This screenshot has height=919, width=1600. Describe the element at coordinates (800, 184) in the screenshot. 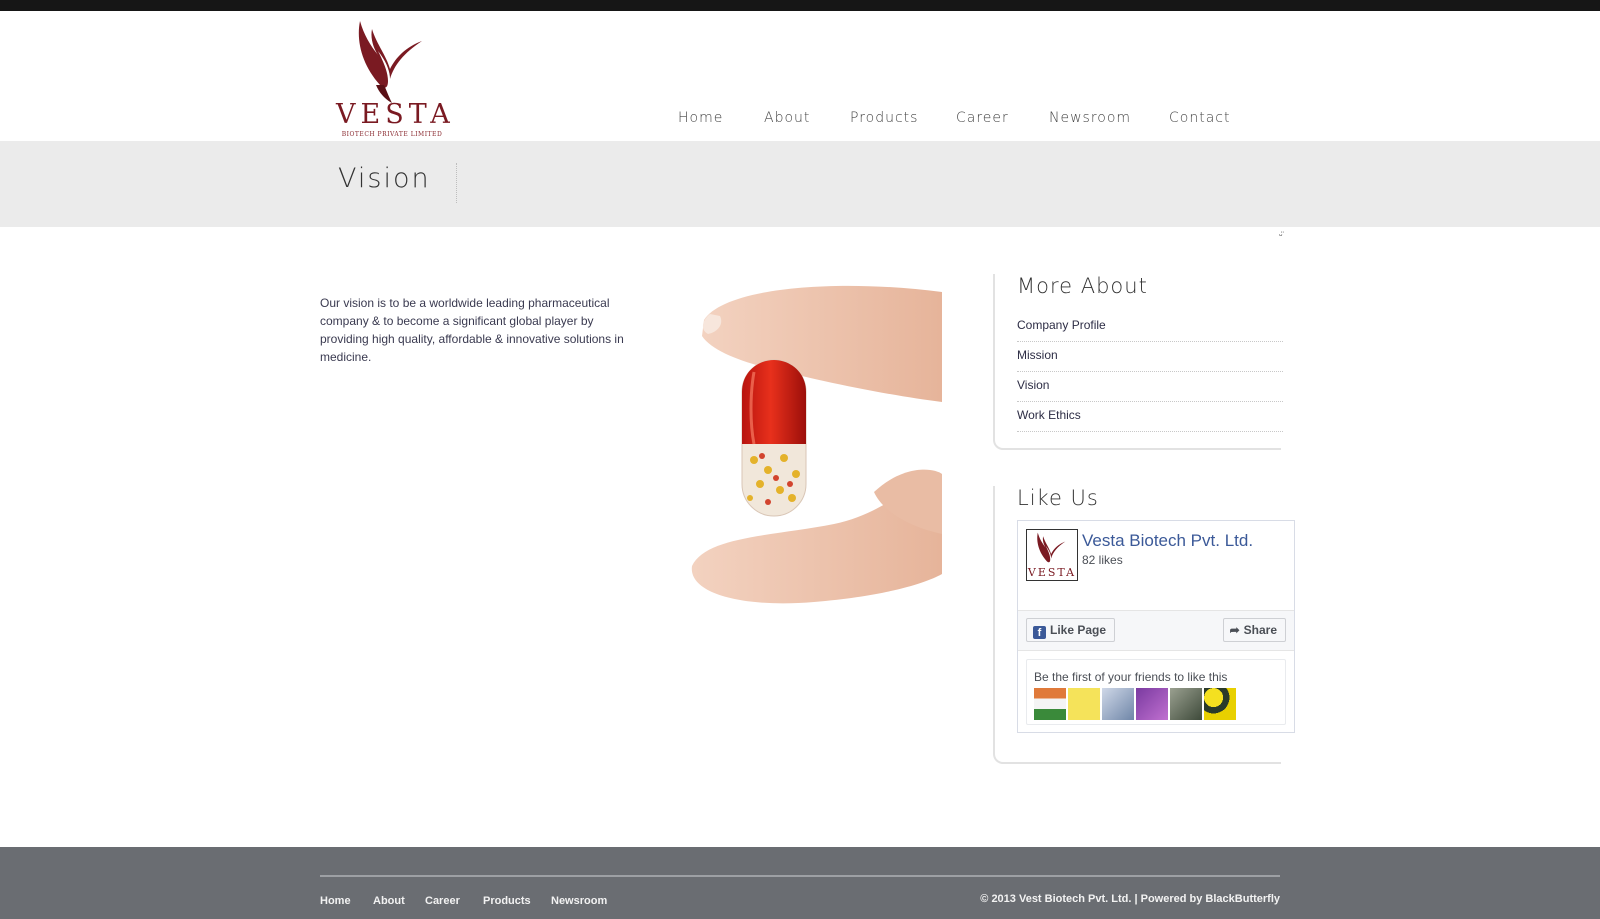

I see `page-title-bar: Vision` at that location.